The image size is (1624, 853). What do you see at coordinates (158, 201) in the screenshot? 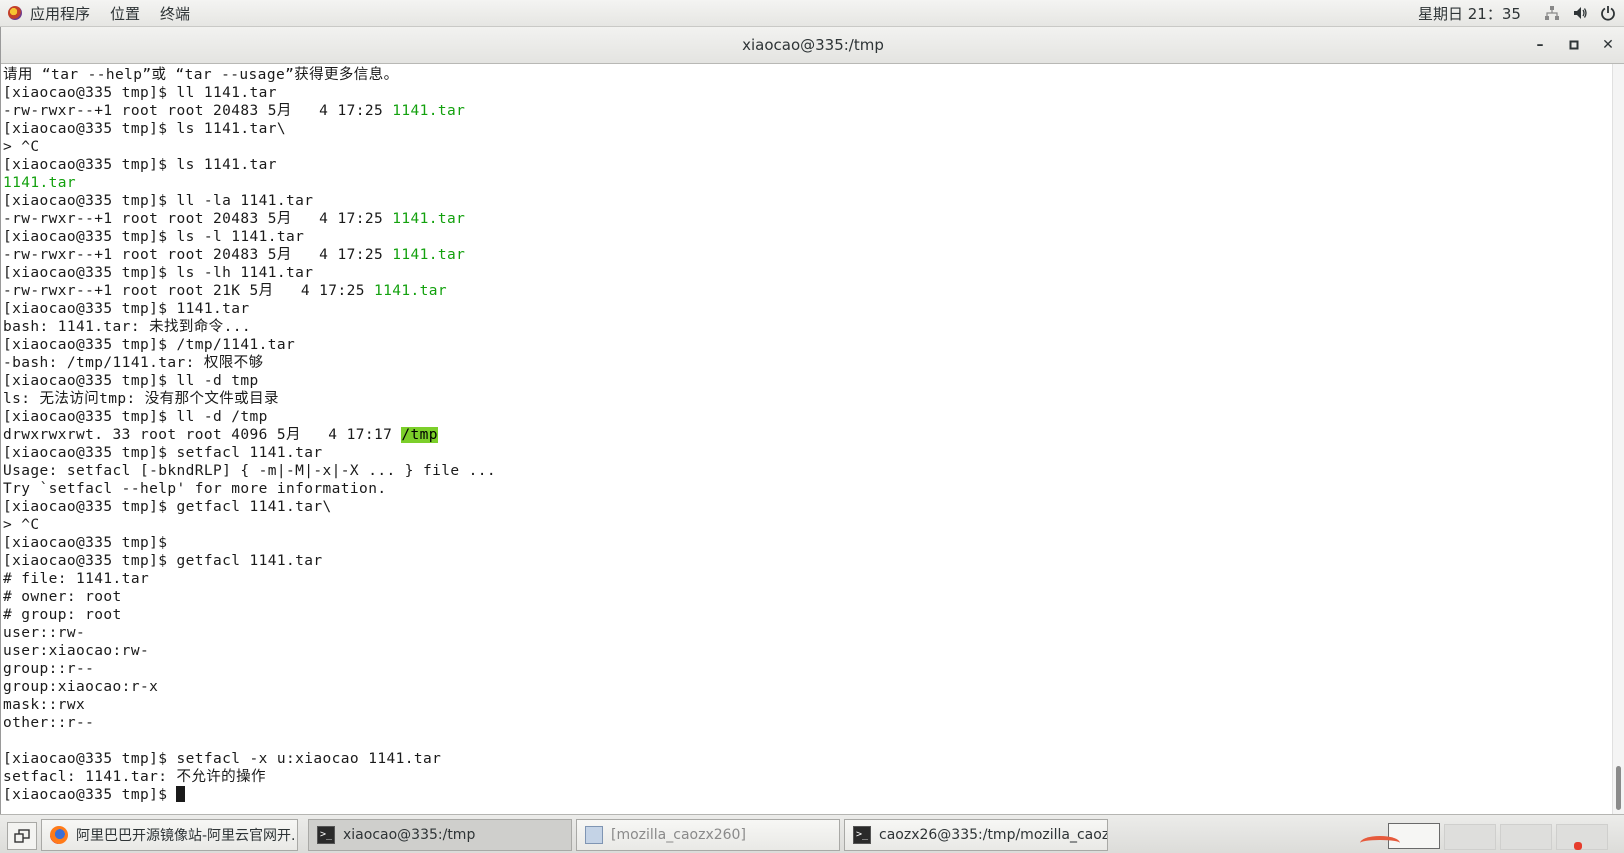
I see `terminal-line-text: [xiaocao@335 tmp]$ ll -la 1141.tar` at bounding box center [158, 201].